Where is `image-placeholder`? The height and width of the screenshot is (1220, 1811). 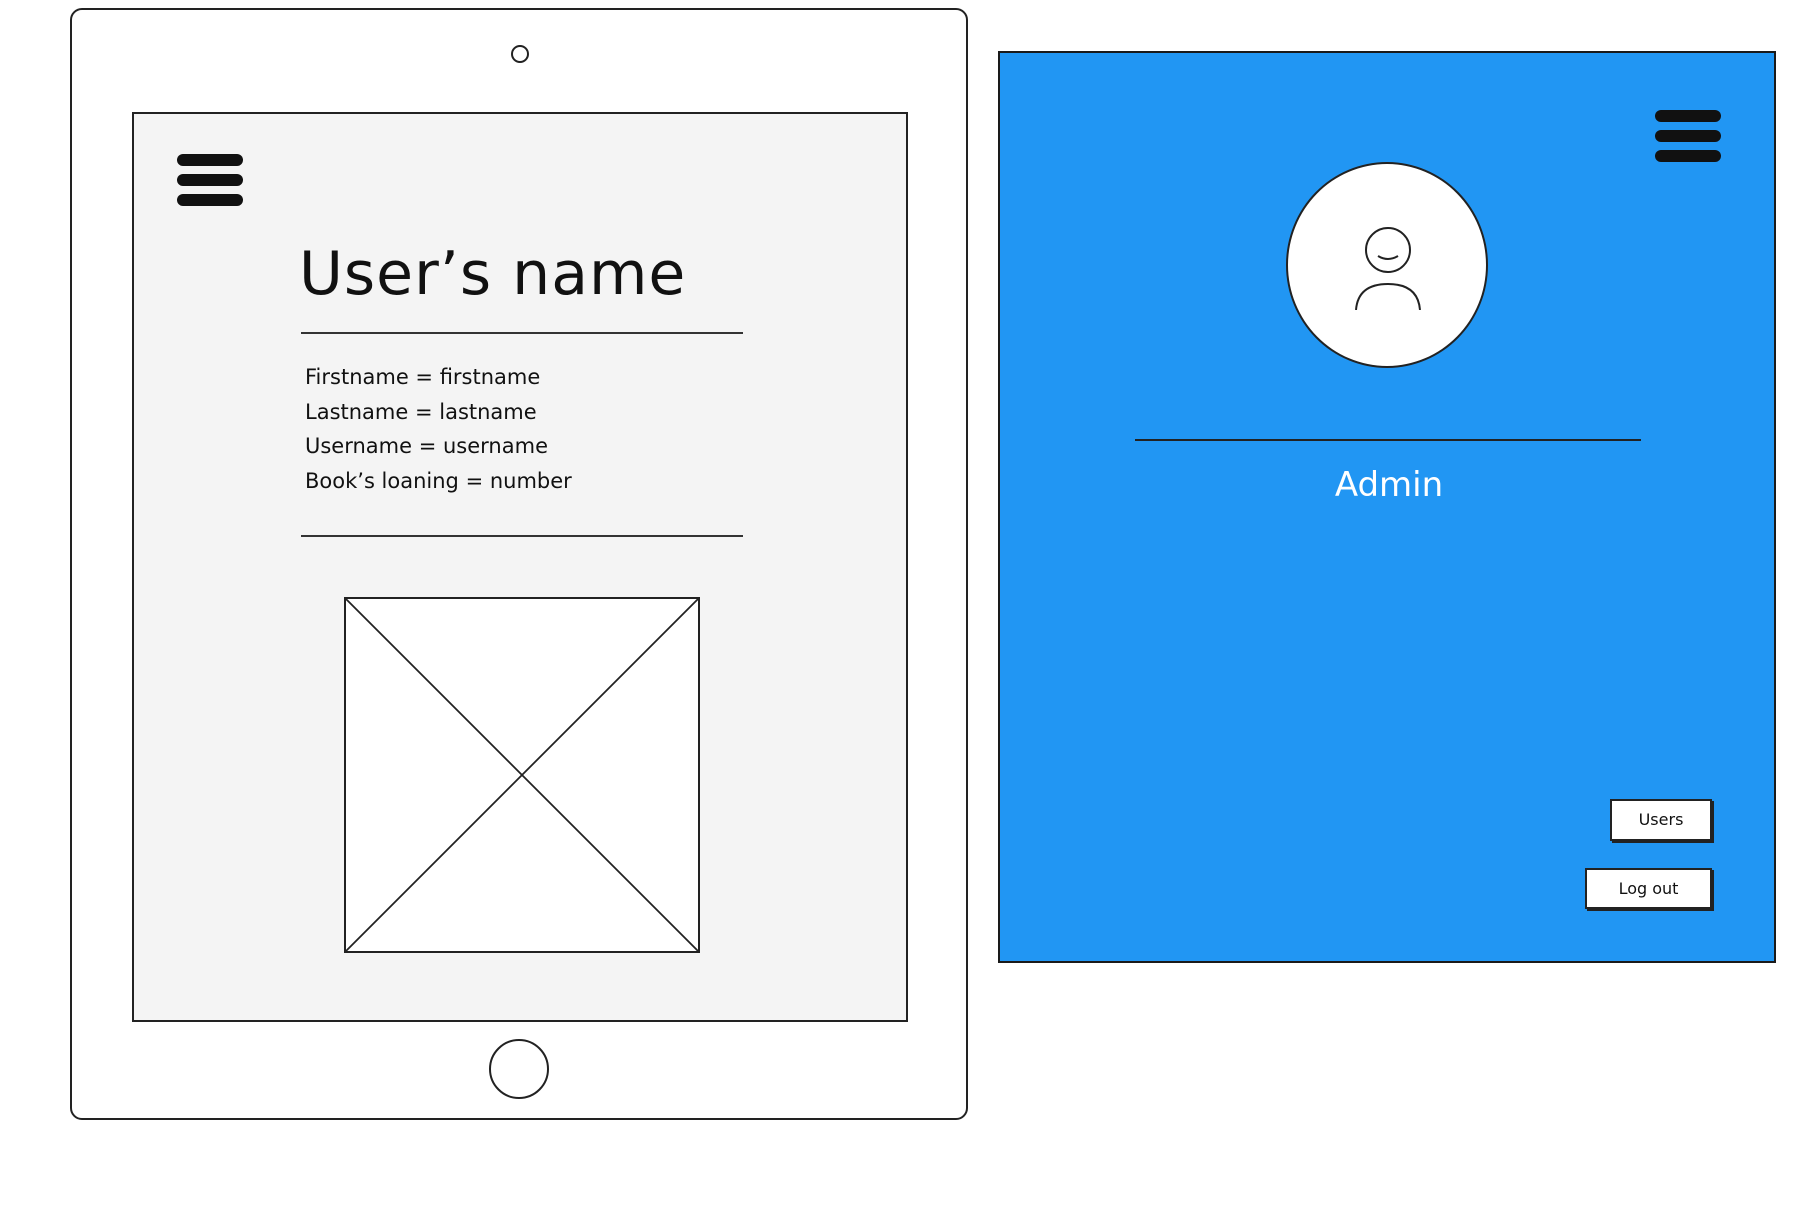
image-placeholder is located at coordinates (522, 775).